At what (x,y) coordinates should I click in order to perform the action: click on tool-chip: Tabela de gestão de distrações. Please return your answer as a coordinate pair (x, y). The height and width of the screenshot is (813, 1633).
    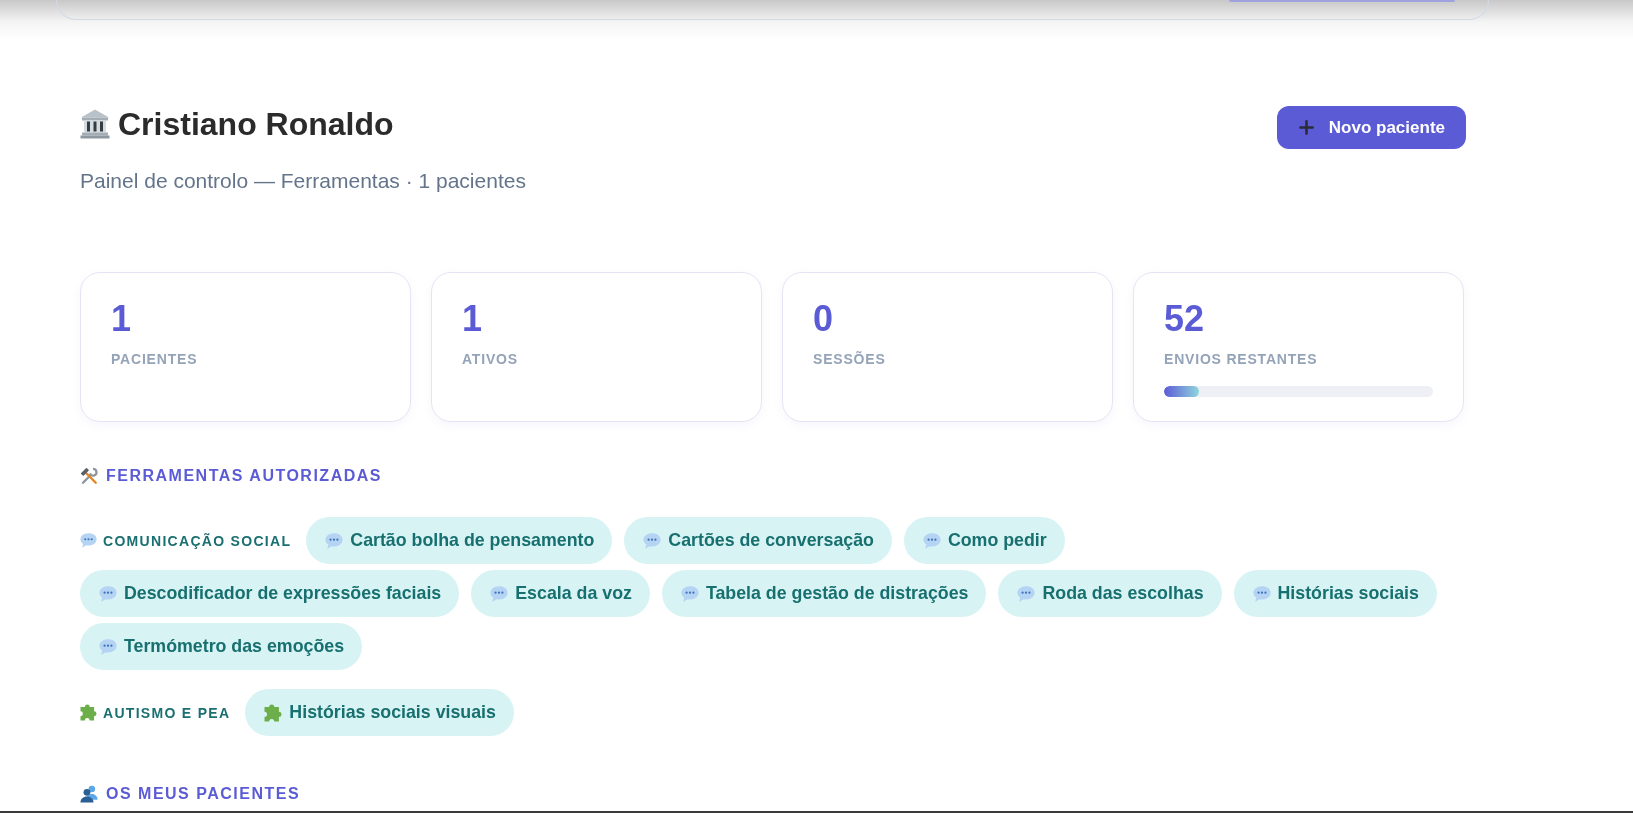
    Looking at the image, I should click on (824, 593).